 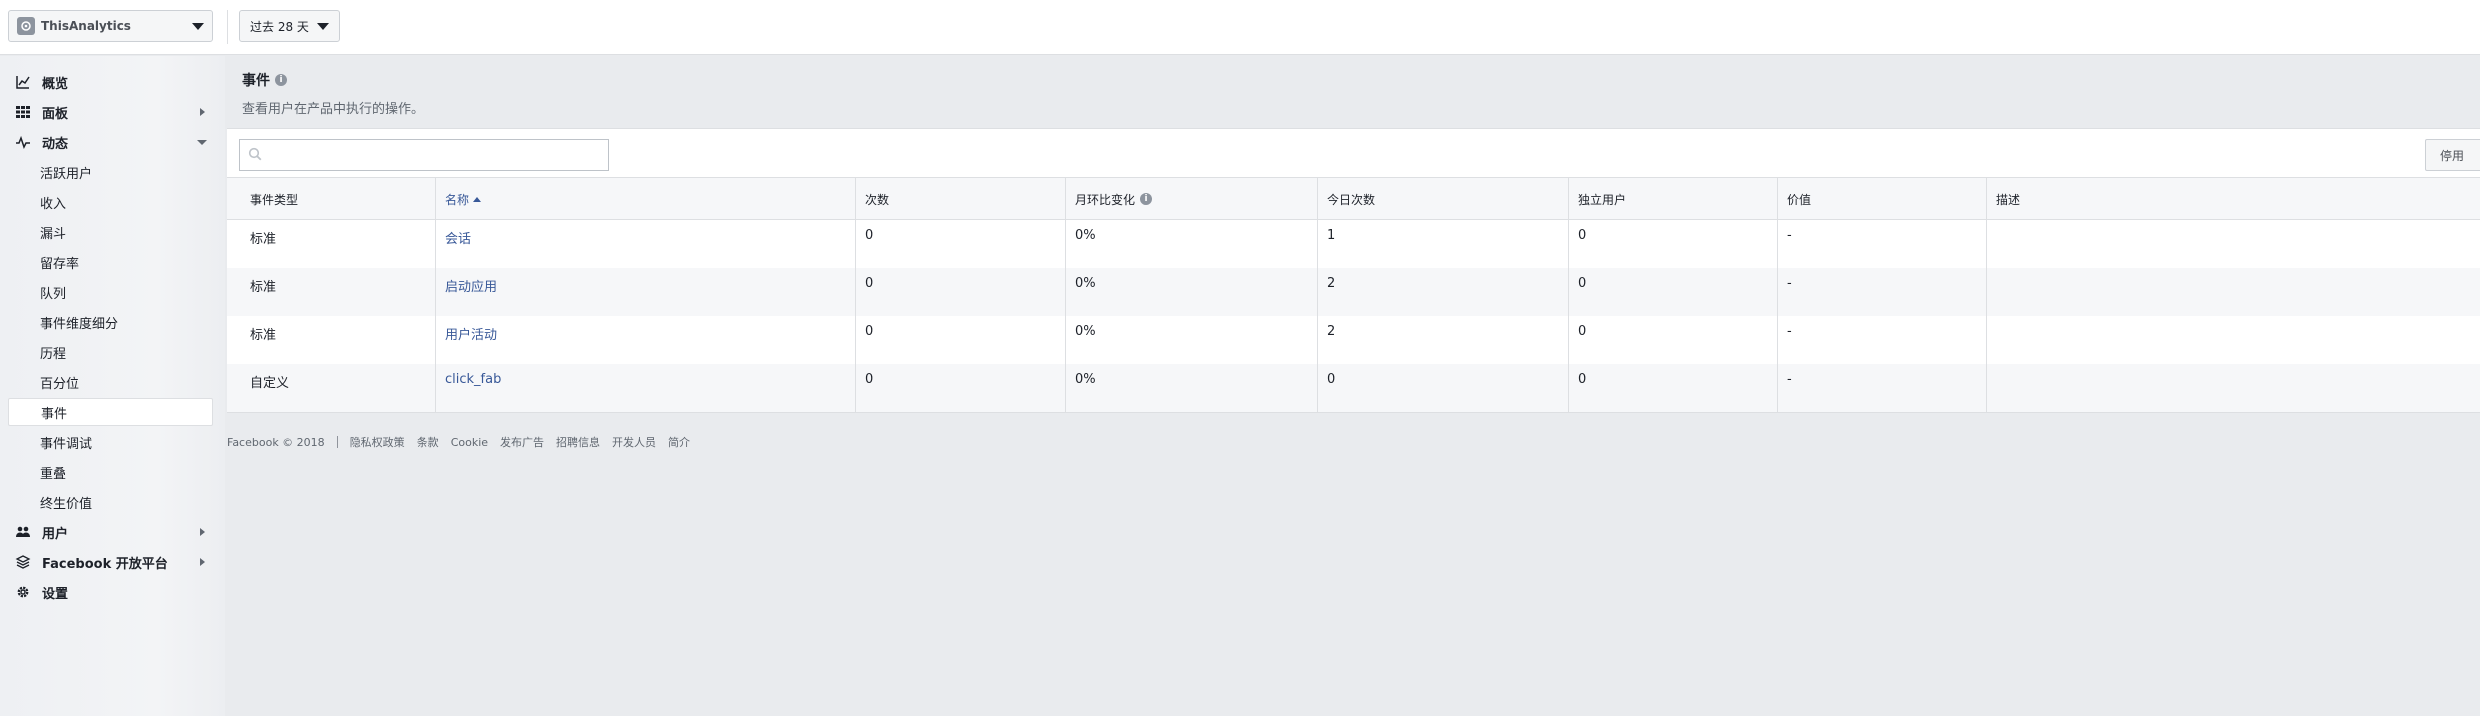 I want to click on column-header-value: 价值, so click(x=1882, y=199).